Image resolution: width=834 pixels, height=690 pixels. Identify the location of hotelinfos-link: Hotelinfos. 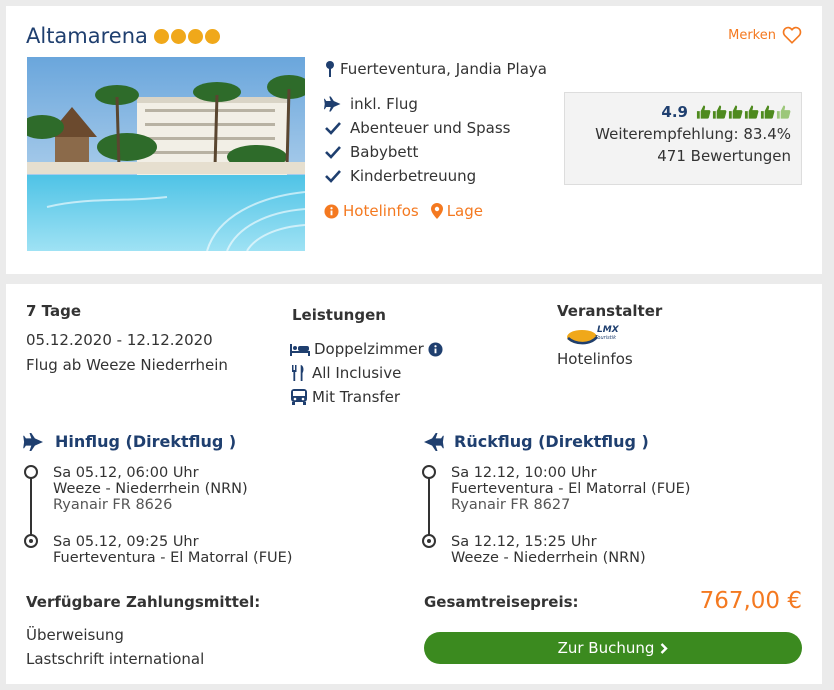
(371, 211).